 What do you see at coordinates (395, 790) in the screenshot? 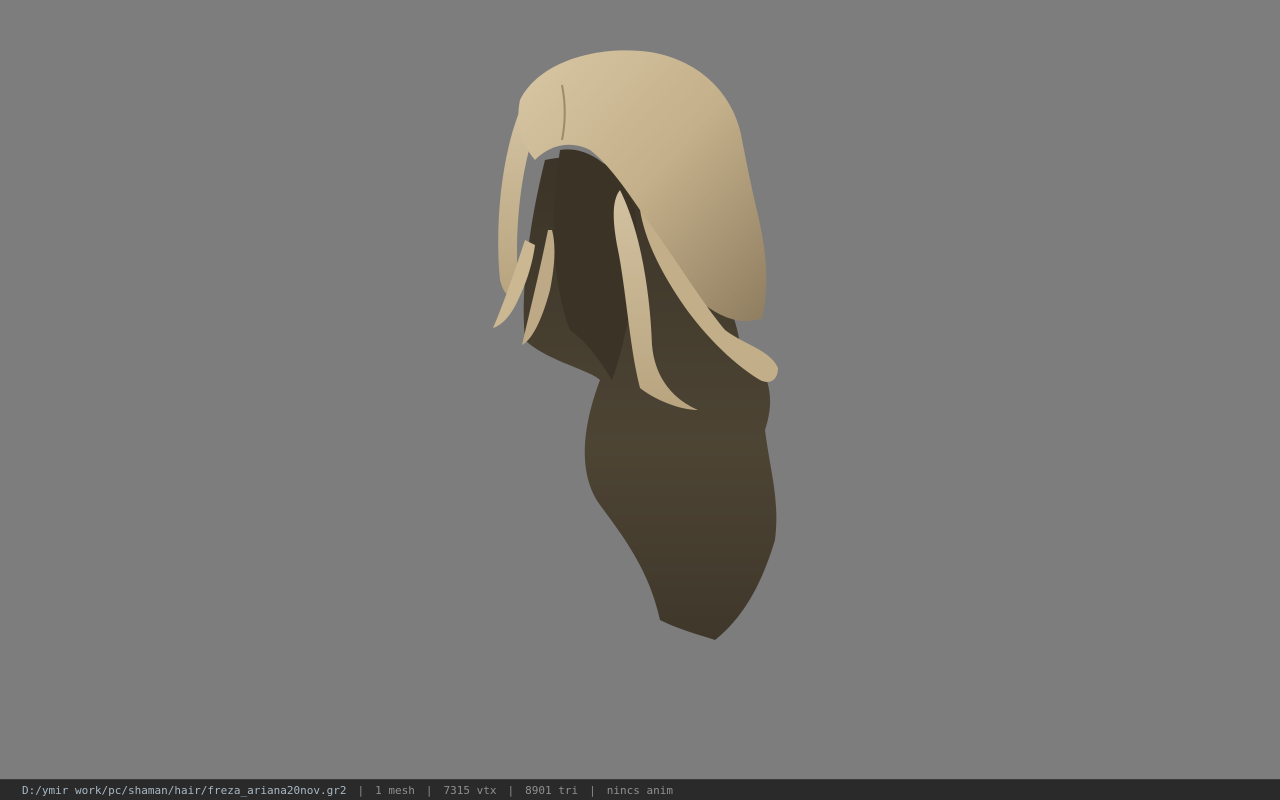
I see `mesh-count-label: 1 mesh` at bounding box center [395, 790].